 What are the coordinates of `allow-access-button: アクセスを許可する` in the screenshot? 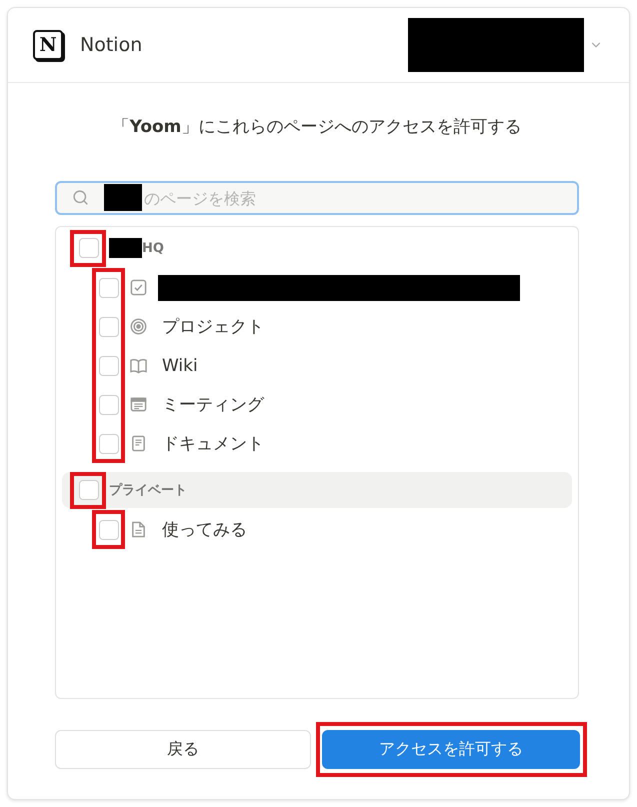 It's located at (451, 749).